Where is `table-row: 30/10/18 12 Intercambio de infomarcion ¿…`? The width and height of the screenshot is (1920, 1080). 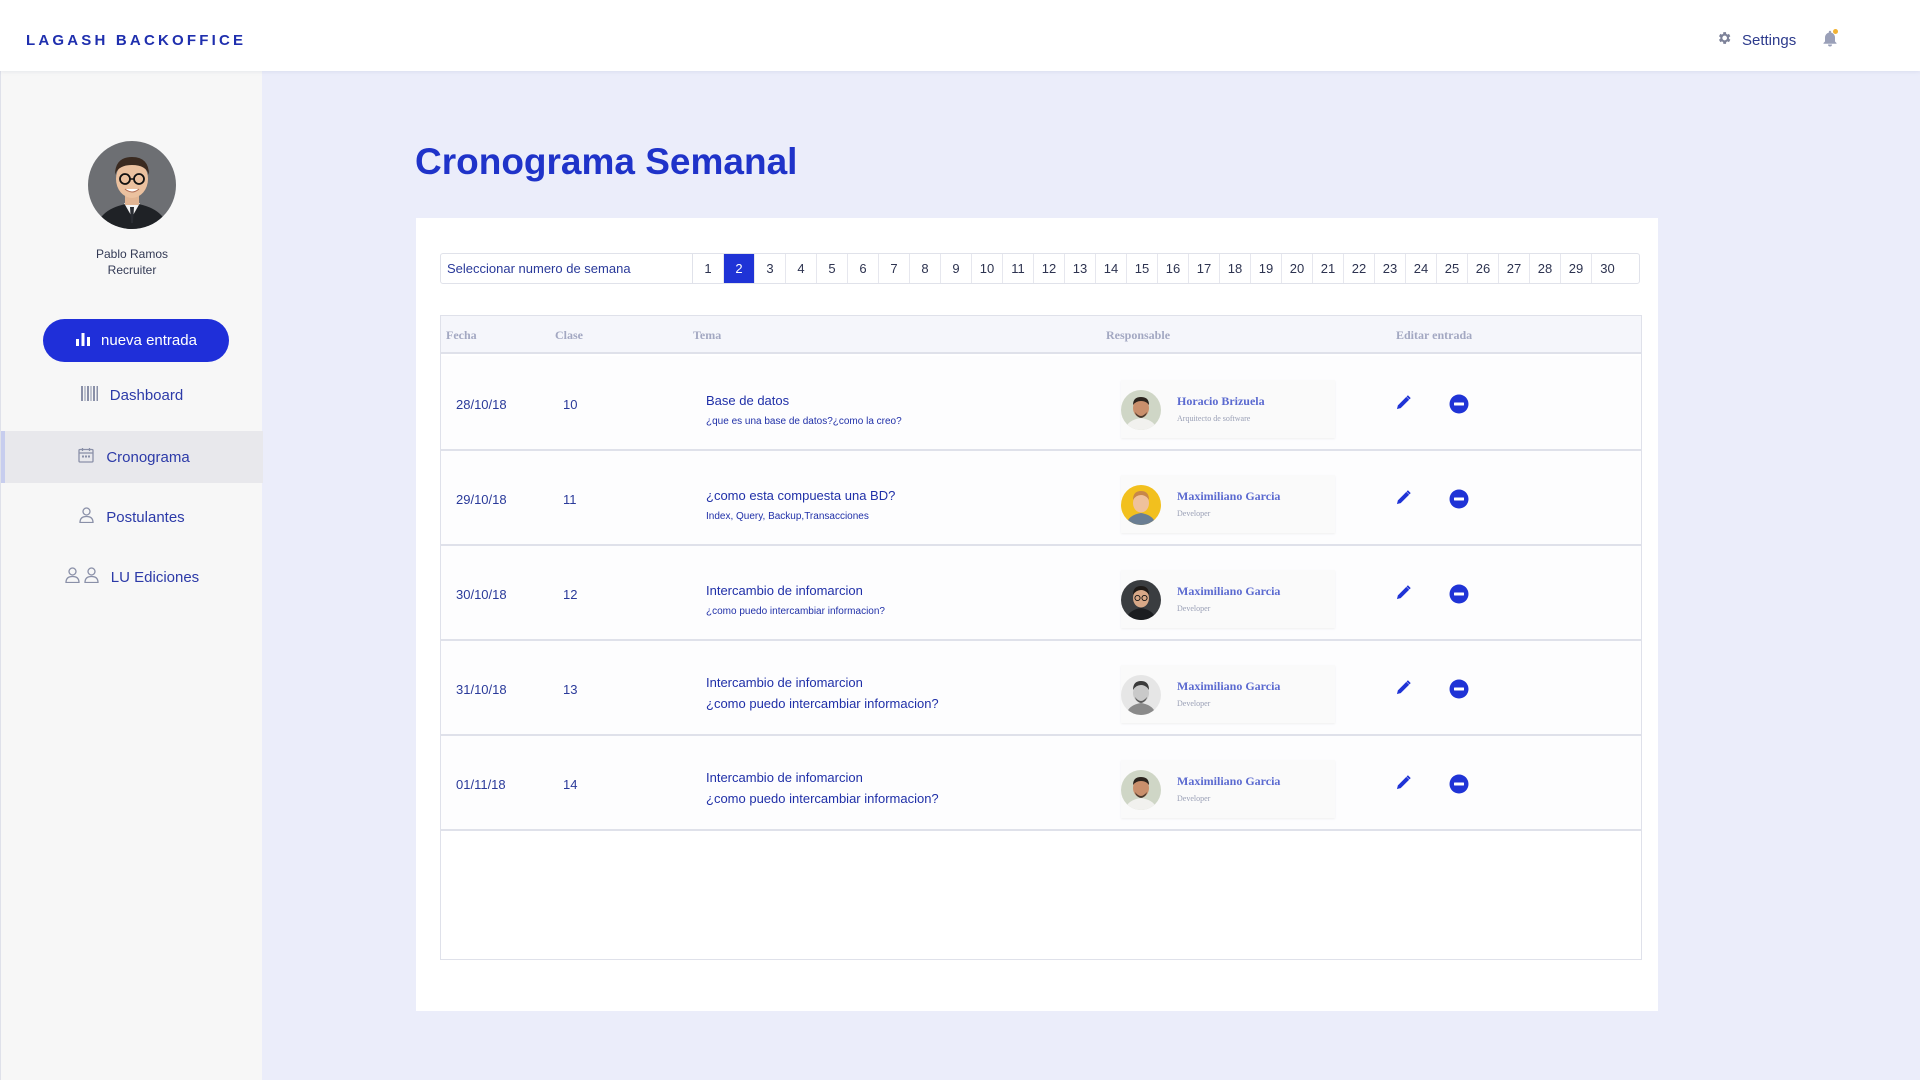
table-row: 30/10/18 12 Intercambio de infomarcion ¿… is located at coordinates (1041, 593).